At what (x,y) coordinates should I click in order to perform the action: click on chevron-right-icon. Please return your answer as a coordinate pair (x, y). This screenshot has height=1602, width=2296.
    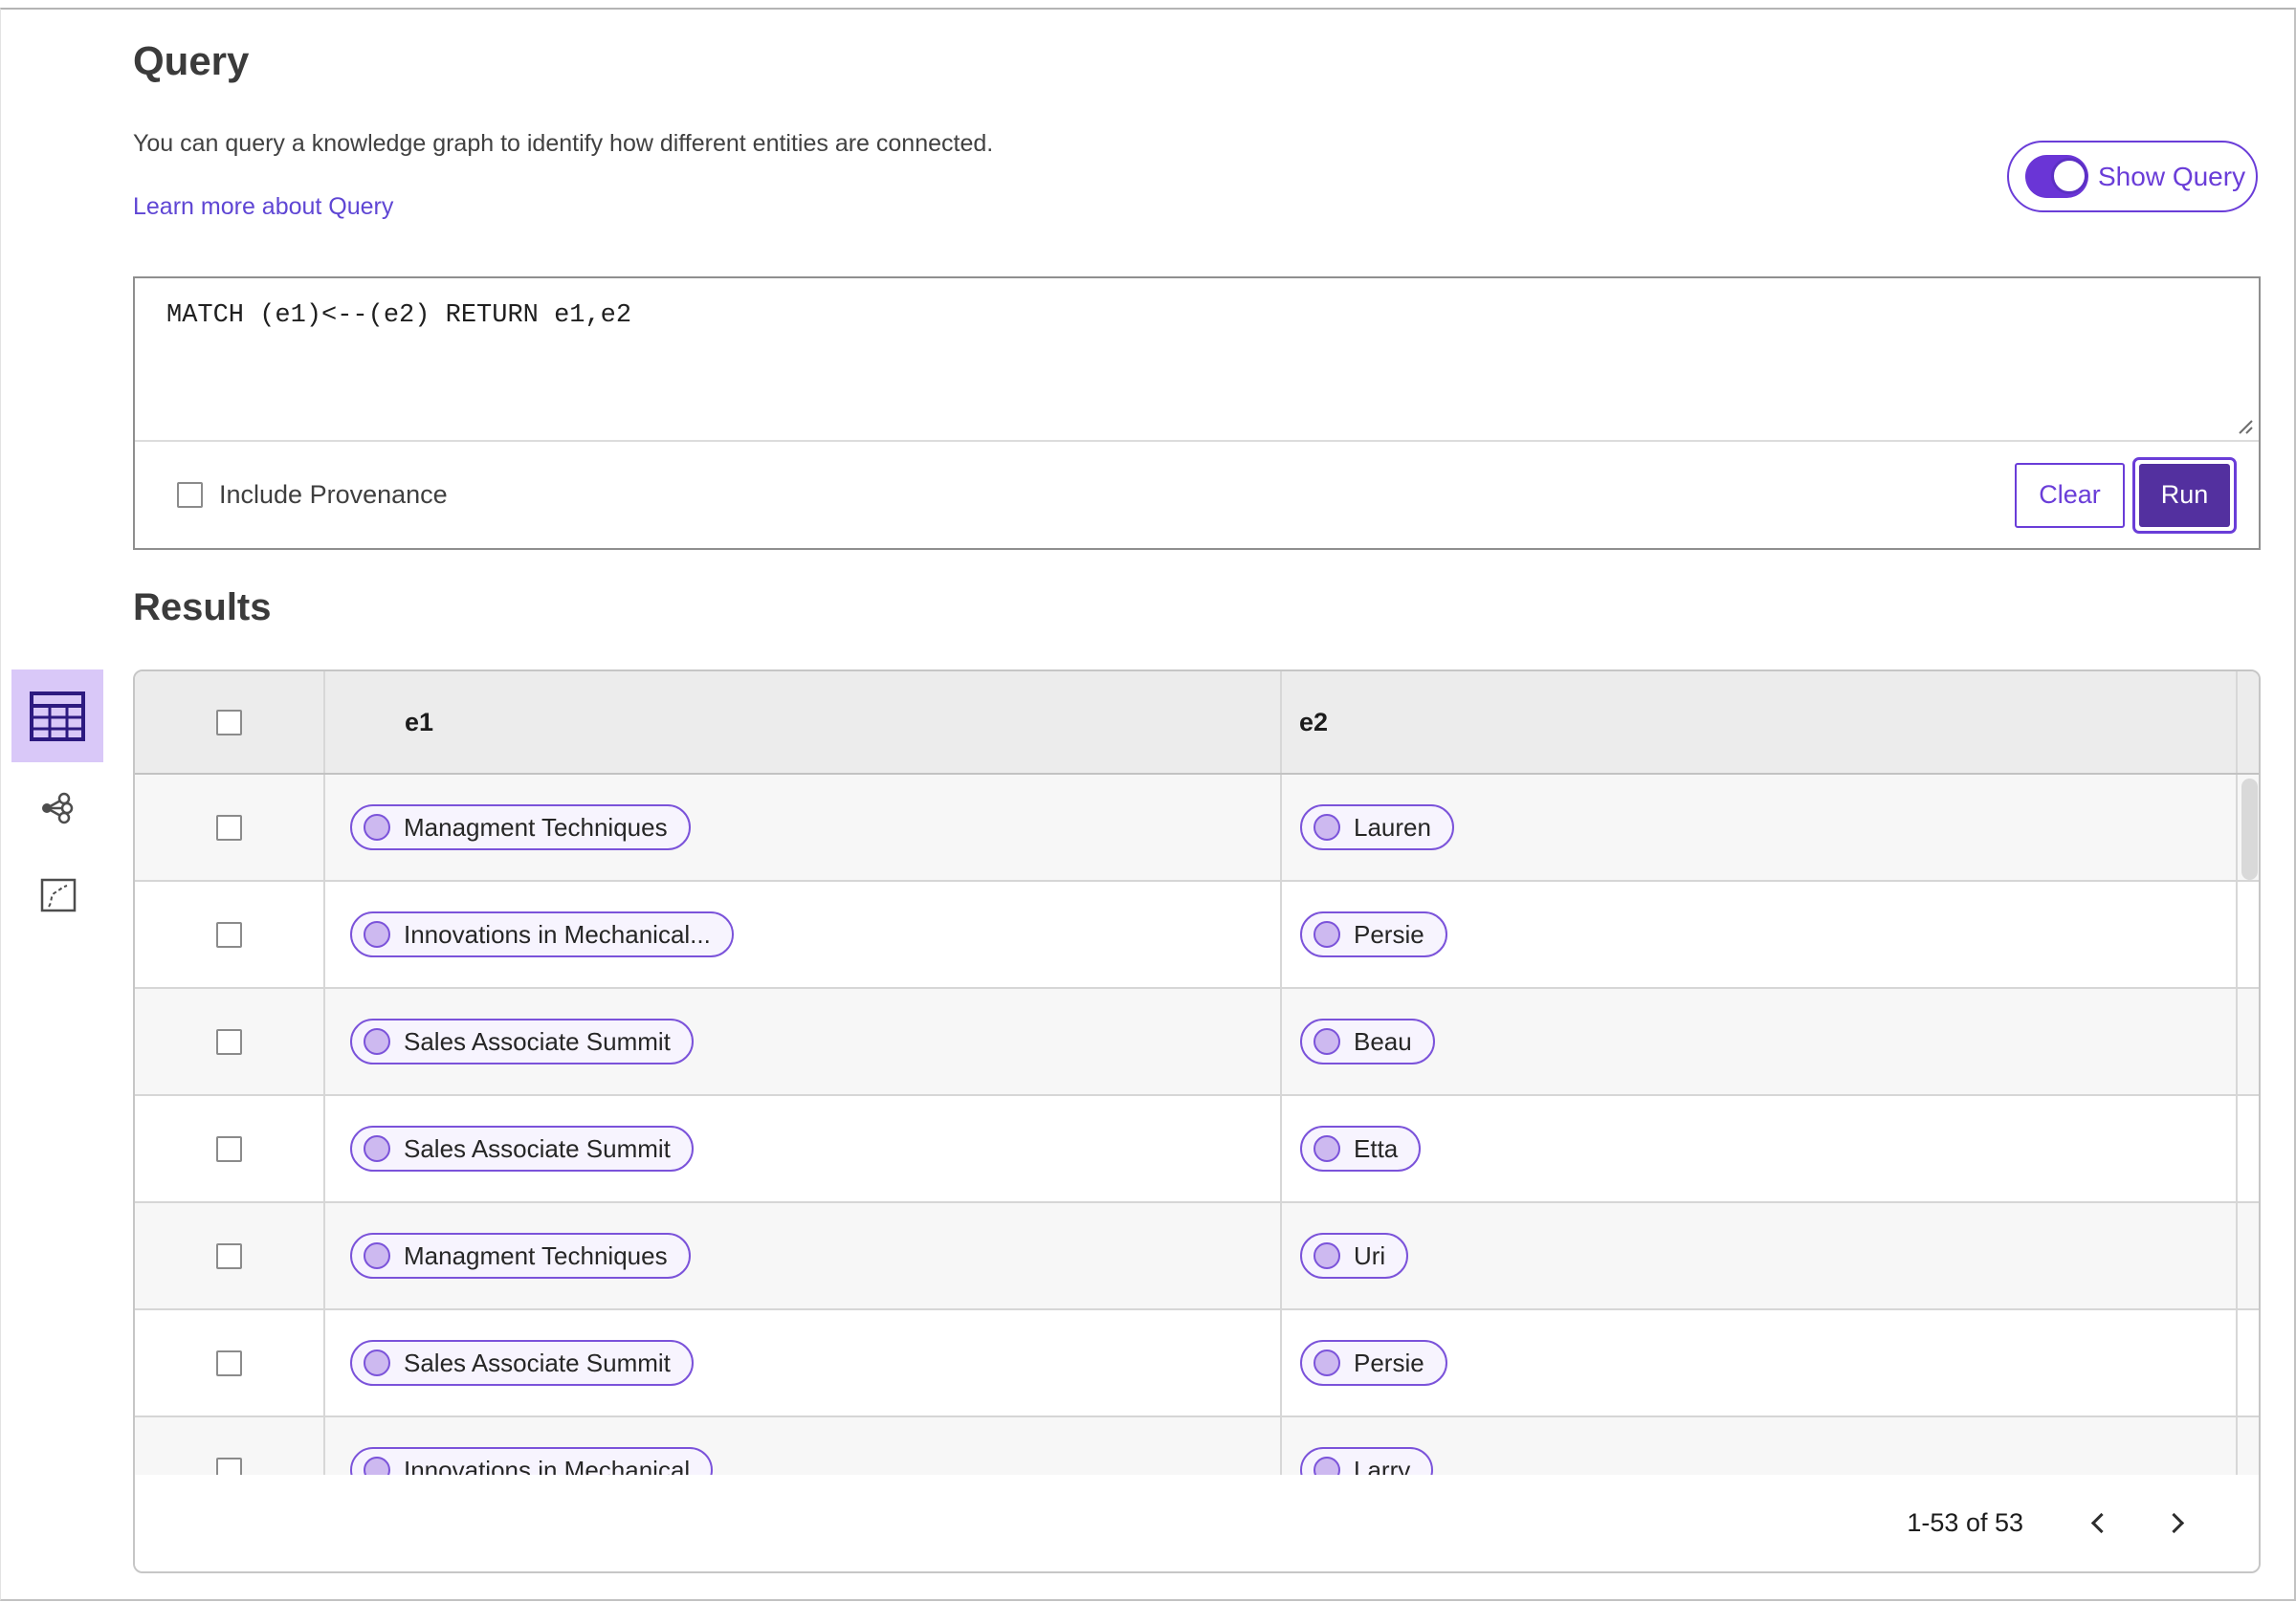
    Looking at the image, I should click on (2173, 1523).